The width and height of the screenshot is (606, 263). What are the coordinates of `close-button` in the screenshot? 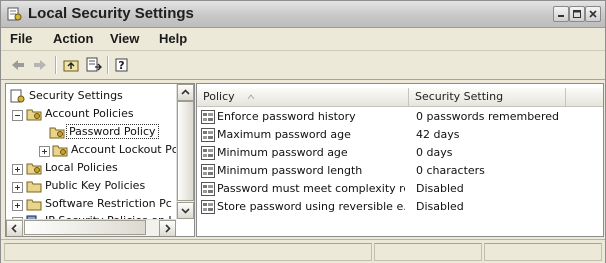 It's located at (593, 14).